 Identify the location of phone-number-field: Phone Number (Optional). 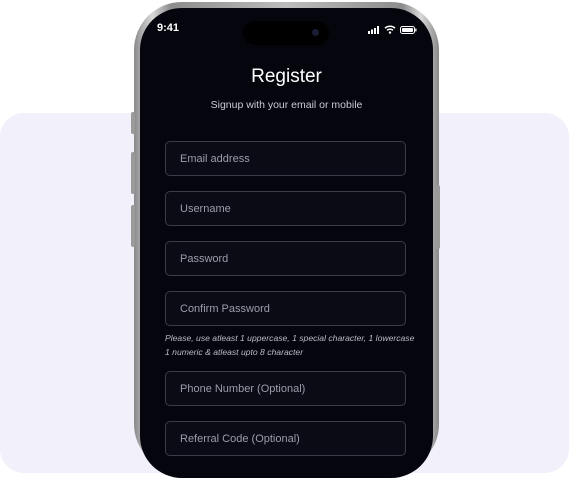
(285, 388).